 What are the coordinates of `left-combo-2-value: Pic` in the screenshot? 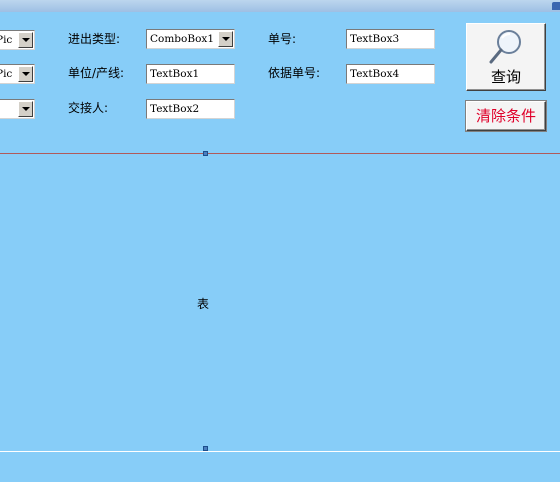 It's located at (6, 74).